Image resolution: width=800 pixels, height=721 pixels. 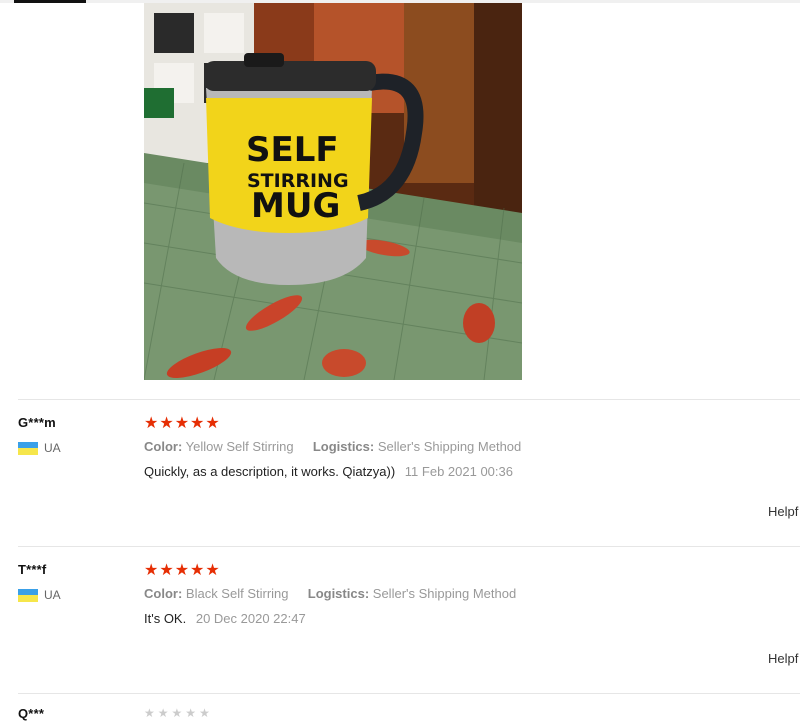 What do you see at coordinates (239, 446) in the screenshot?
I see `color-value: Yellow Self Stirring` at bounding box center [239, 446].